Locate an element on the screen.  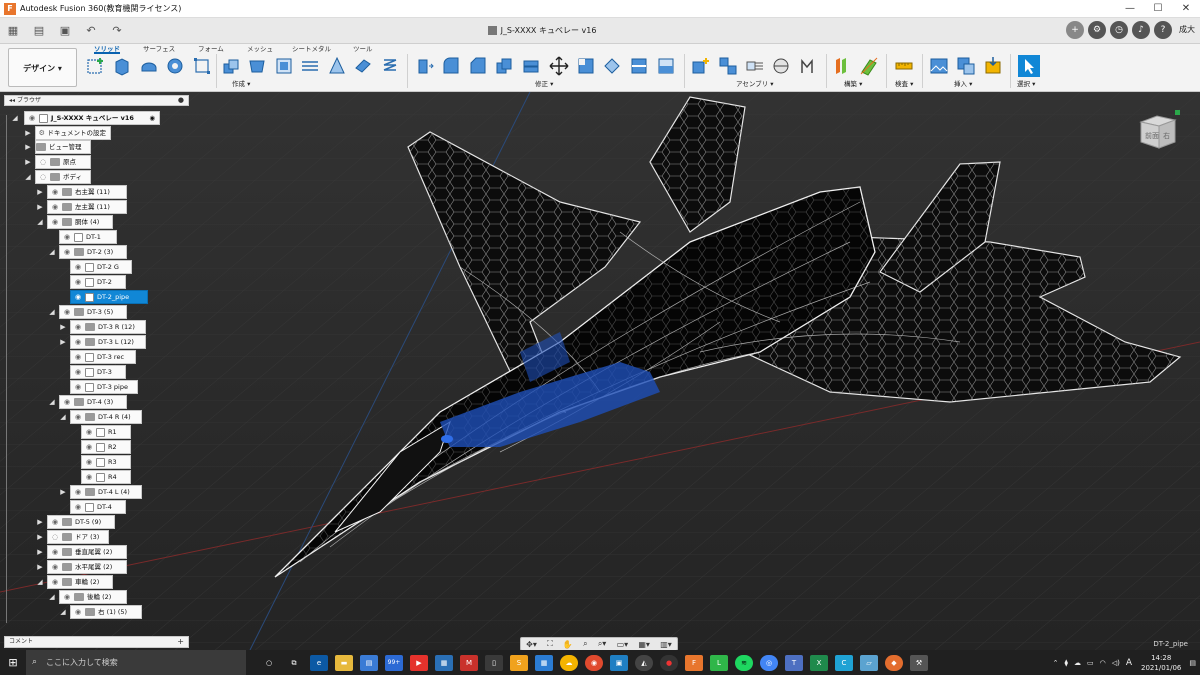
browser-header: ◂◂ ブラウザ ● is located at coordinates (96, 100).